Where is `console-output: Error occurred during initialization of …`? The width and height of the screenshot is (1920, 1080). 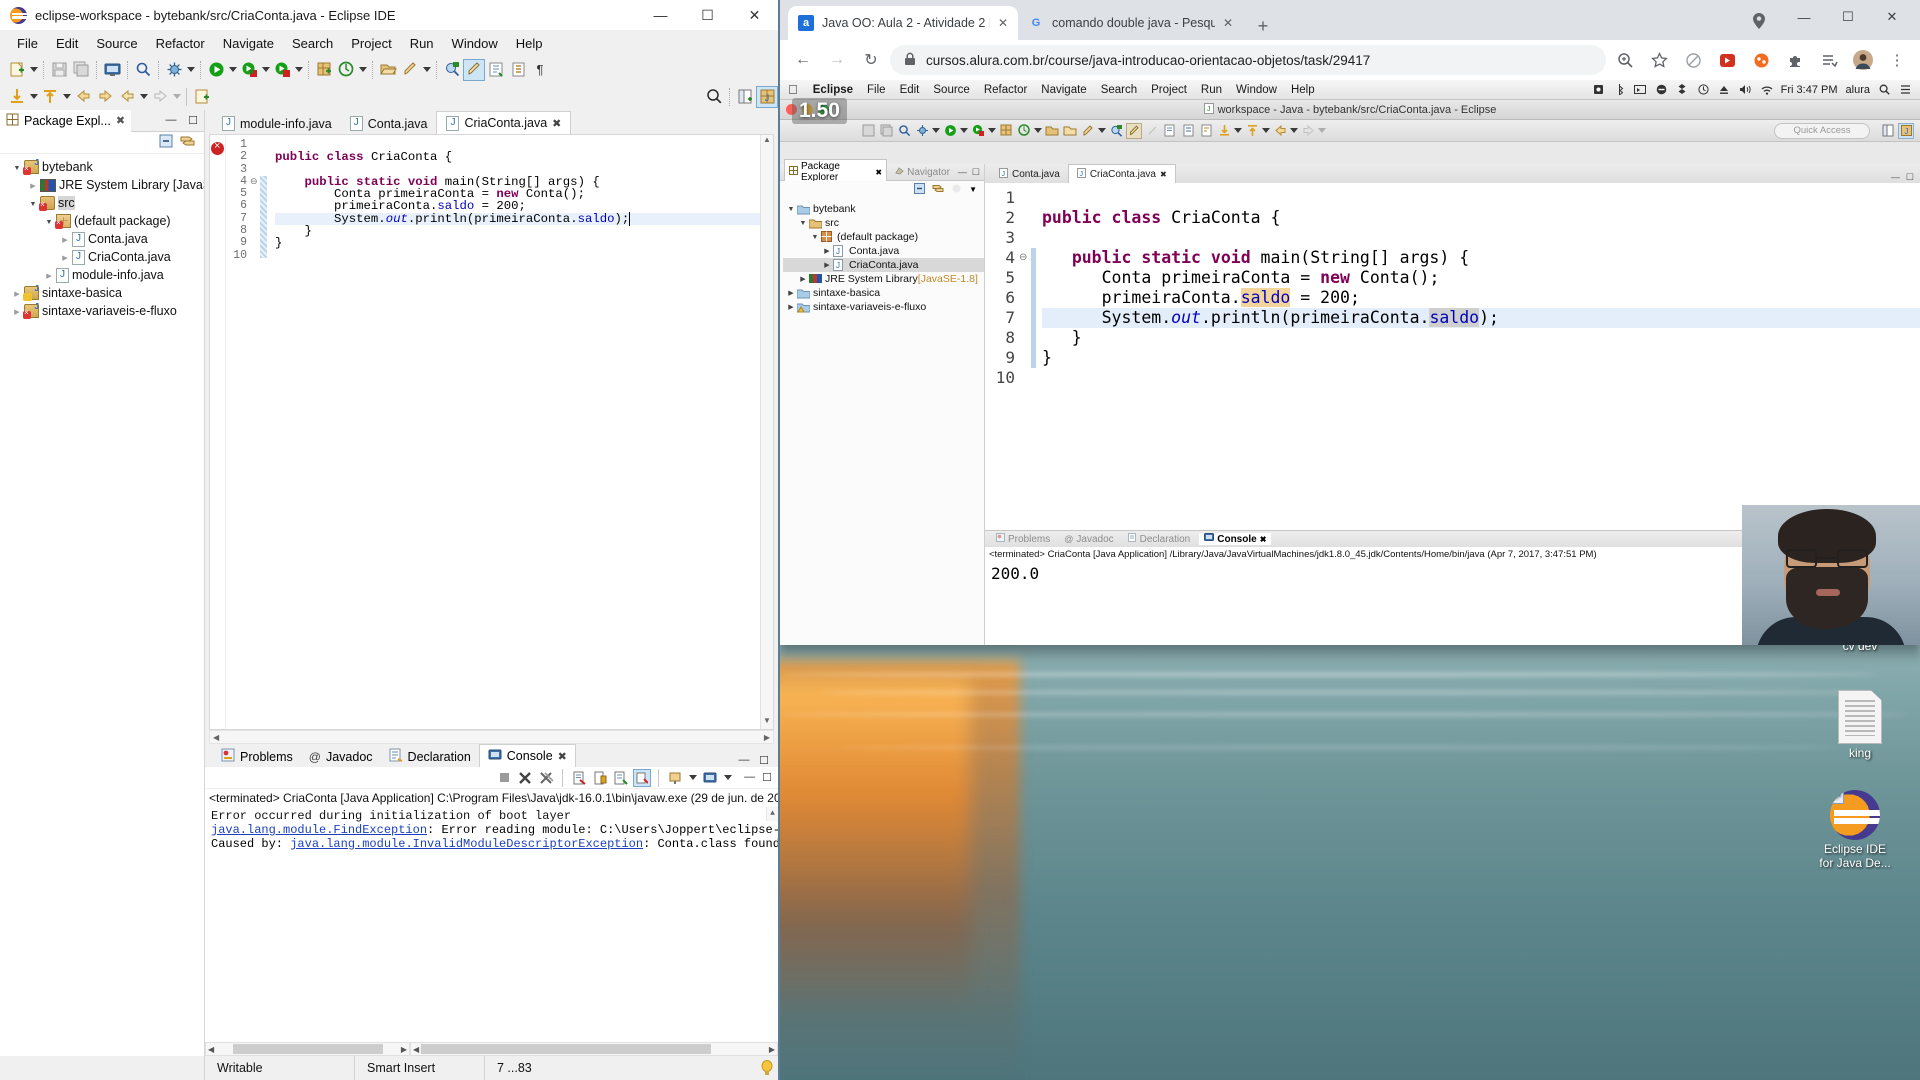
console-output: Error occurred during initialization of … is located at coordinates (491, 924).